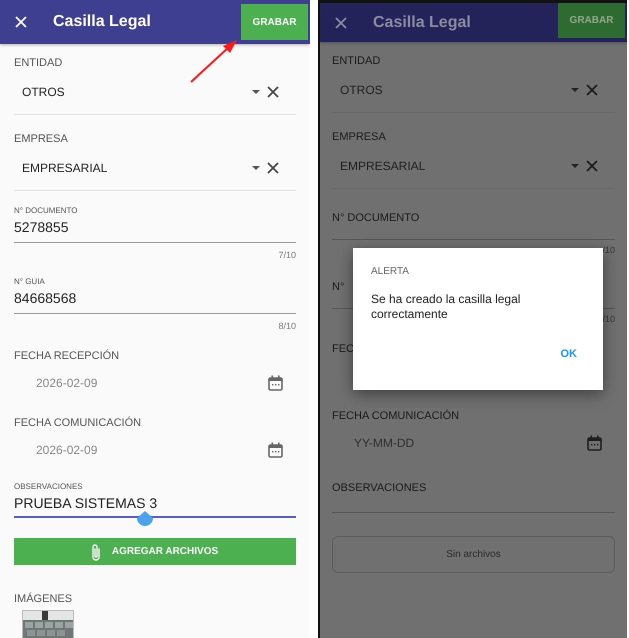 Image resolution: width=629 pixels, height=638 pixels. I want to click on input-field: 5278855, so click(155, 230).